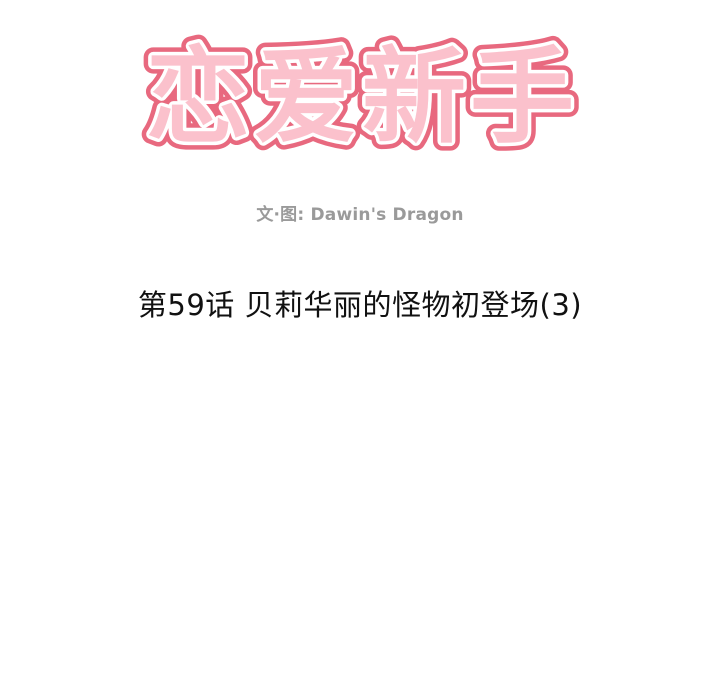  Describe the element at coordinates (360, 305) in the screenshot. I see `episode-title: 第59话 贝莉华丽的怪物初登场(3)` at that location.